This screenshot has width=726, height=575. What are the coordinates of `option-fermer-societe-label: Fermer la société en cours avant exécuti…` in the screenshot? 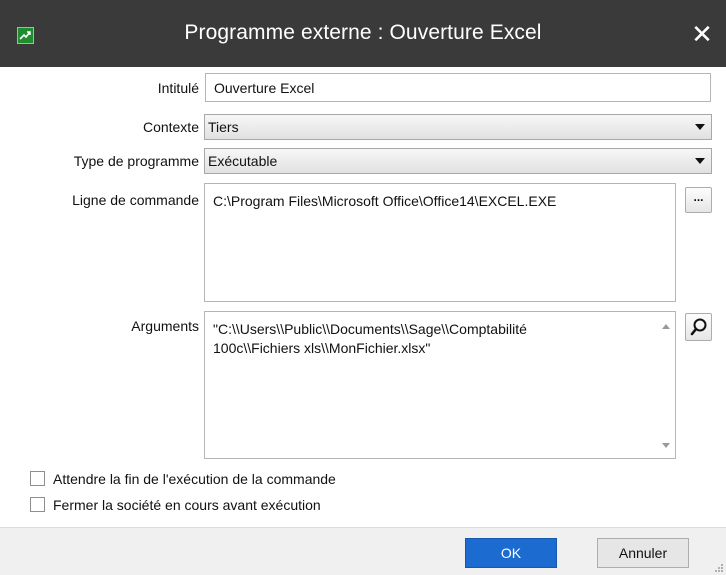 It's located at (187, 505).